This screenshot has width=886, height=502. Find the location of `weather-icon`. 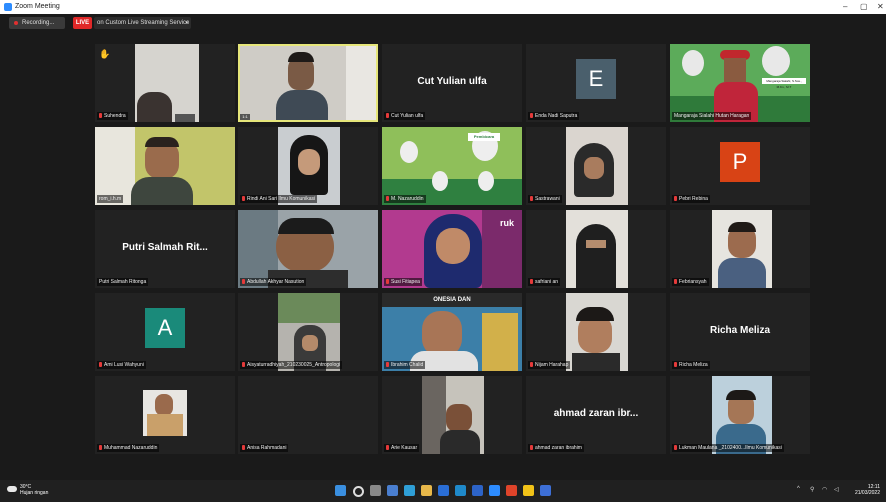

weather-icon is located at coordinates (12, 489).